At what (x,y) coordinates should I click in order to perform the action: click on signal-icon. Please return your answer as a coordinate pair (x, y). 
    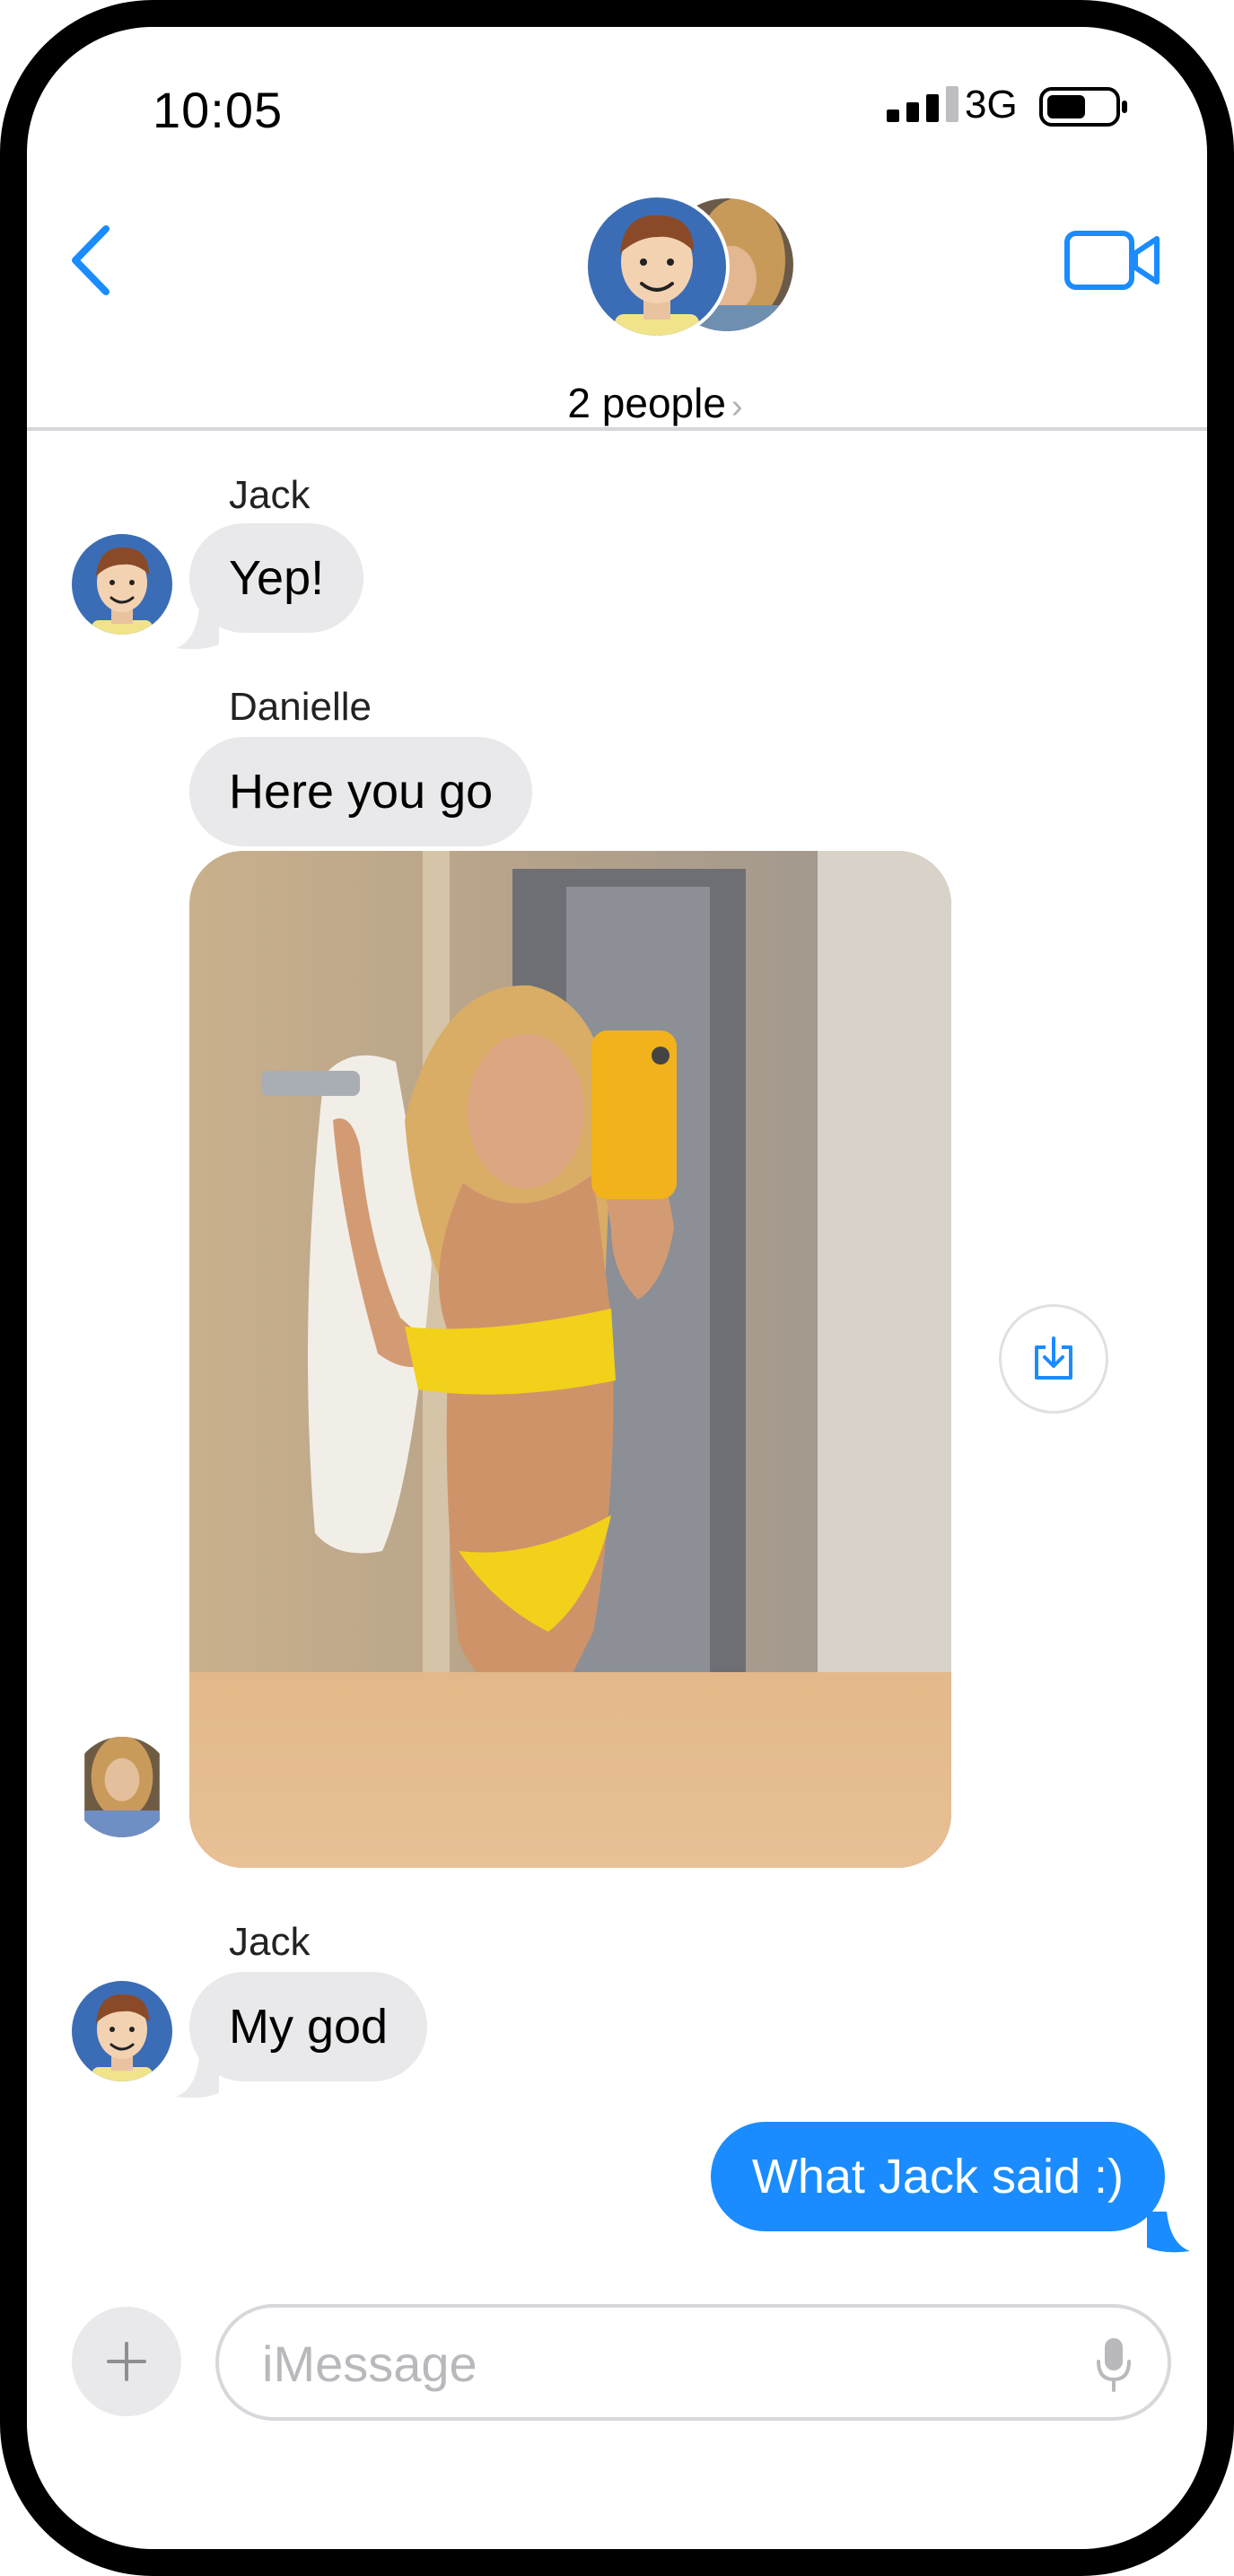
    Looking at the image, I should click on (922, 104).